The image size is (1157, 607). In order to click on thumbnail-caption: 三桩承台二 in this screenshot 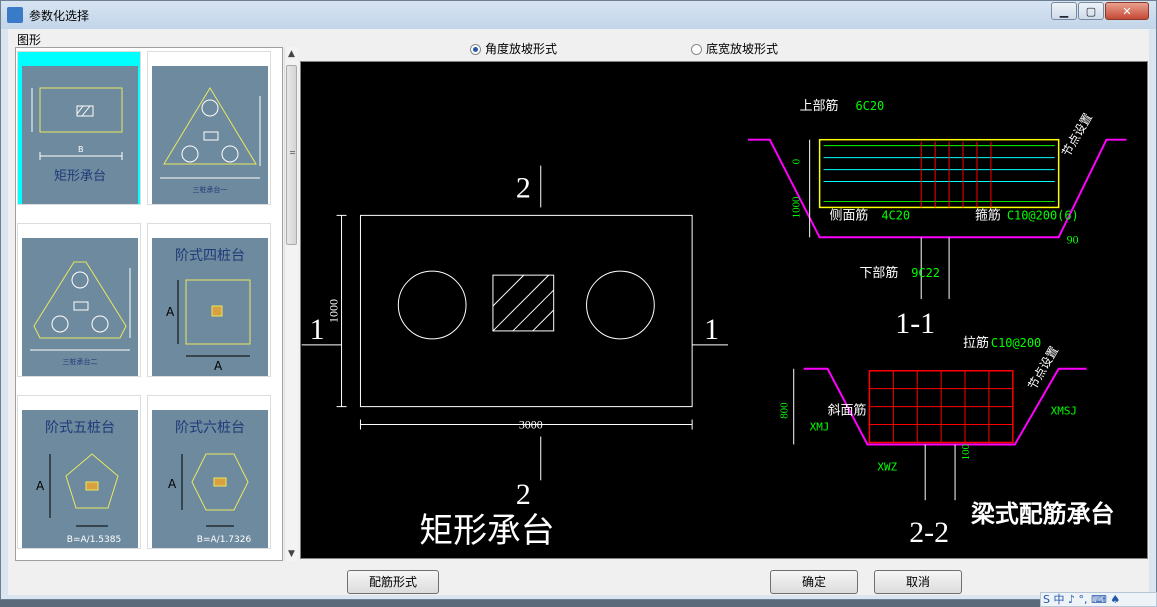, I will do `click(80, 361)`.